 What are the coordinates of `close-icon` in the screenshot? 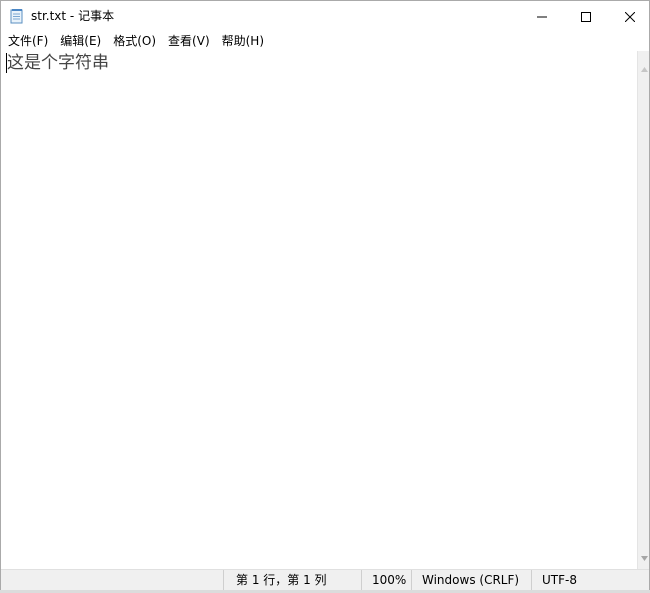 It's located at (630, 16).